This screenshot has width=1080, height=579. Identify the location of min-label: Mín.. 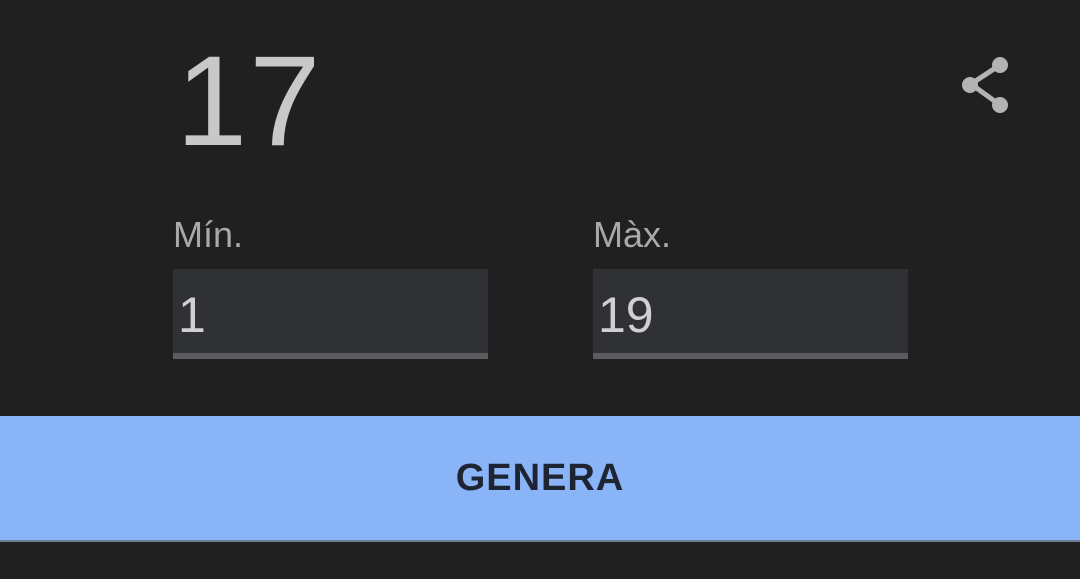
(208, 234).